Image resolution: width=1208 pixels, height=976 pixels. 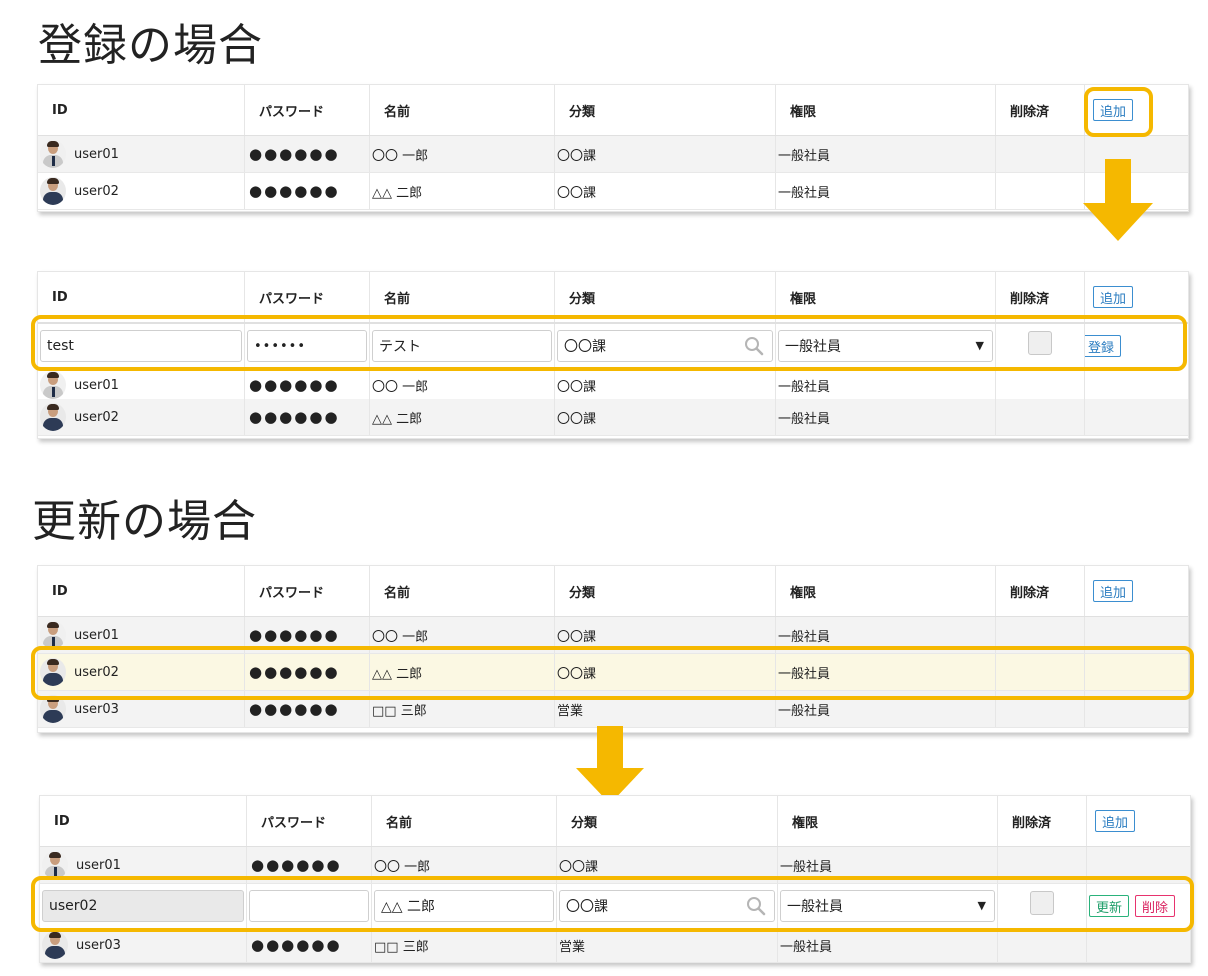 What do you see at coordinates (612, 904) in the screenshot?
I see `edit-row-highlight` at bounding box center [612, 904].